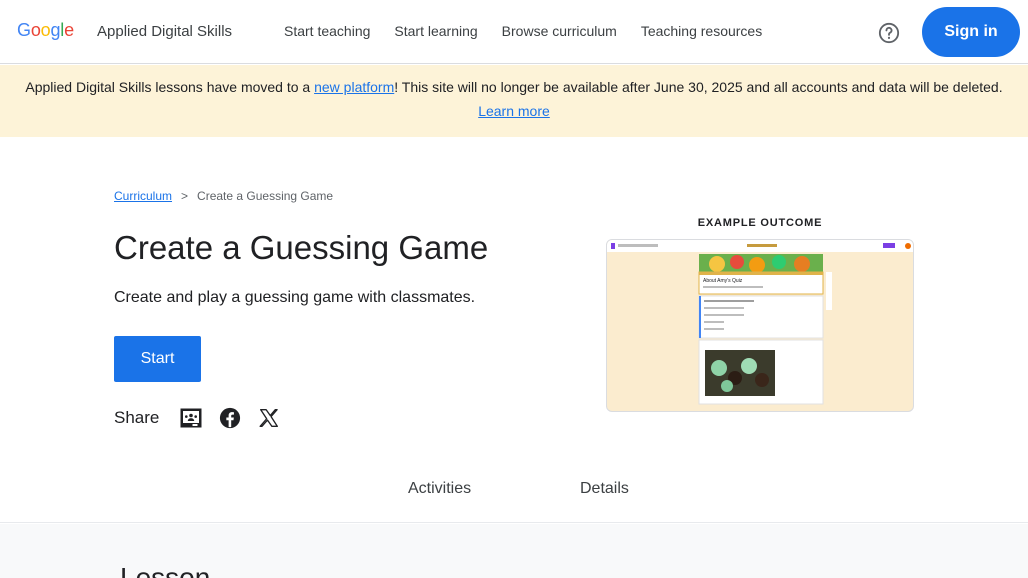 This screenshot has height=578, width=1028. What do you see at coordinates (354, 87) in the screenshot?
I see `new-platform-link: new platform` at bounding box center [354, 87].